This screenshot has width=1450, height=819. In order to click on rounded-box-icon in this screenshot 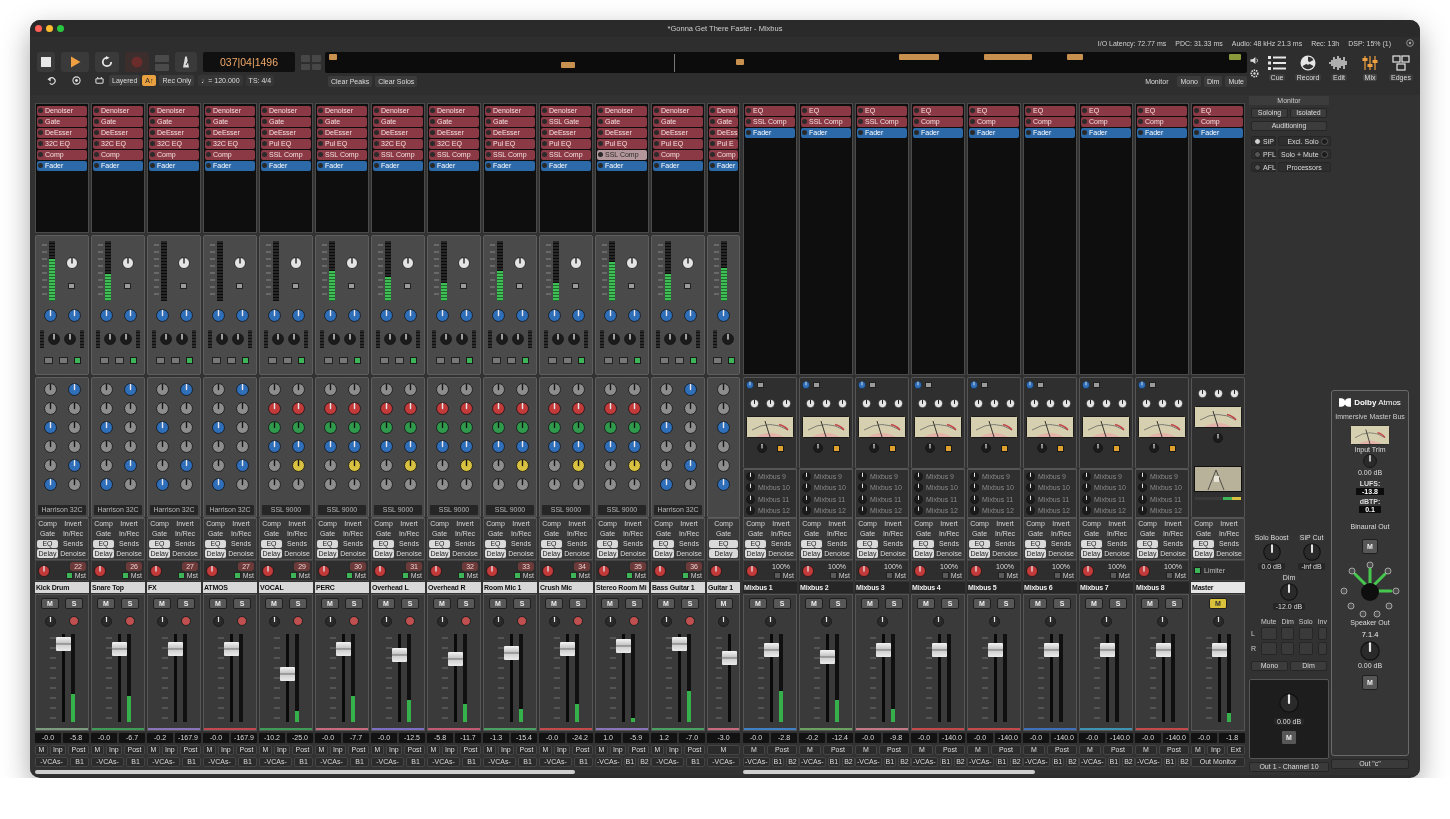, I will do `click(99, 80)`.